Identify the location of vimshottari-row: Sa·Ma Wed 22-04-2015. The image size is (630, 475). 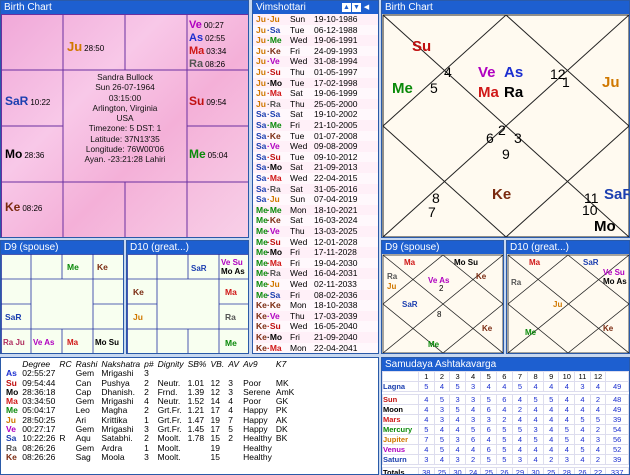
(315, 178).